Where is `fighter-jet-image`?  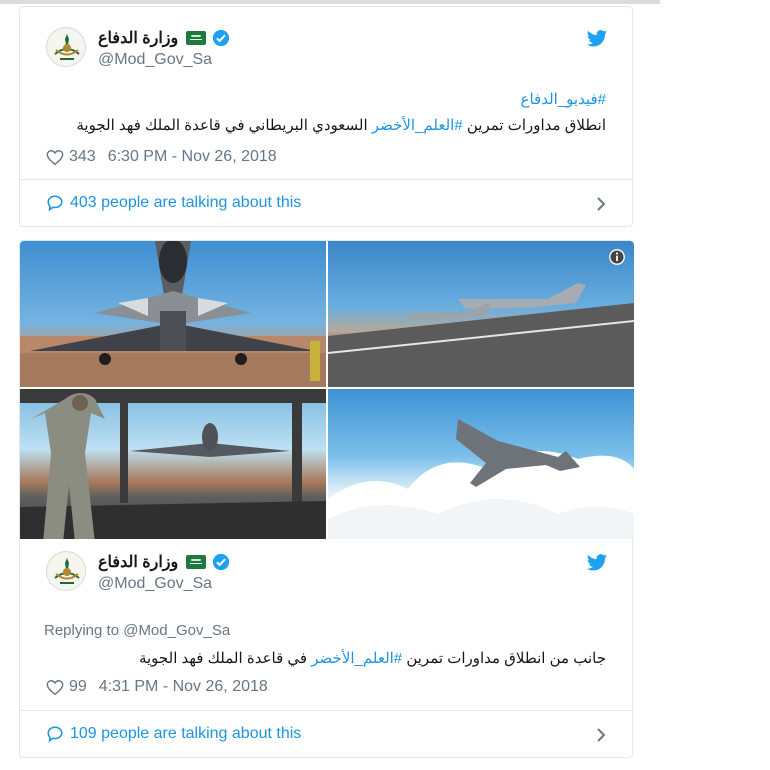
fighter-jet-image is located at coordinates (173, 314).